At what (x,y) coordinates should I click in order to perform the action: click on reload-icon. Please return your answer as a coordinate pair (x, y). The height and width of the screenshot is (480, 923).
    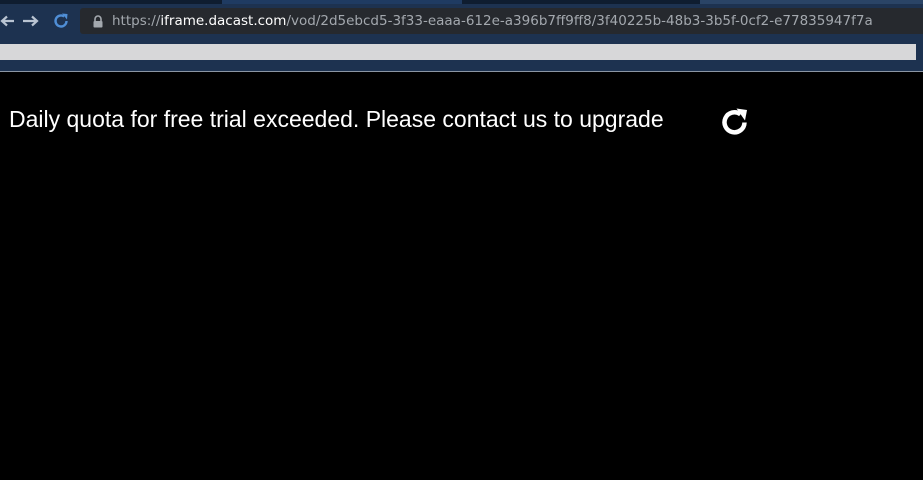
    Looking at the image, I should click on (61, 20).